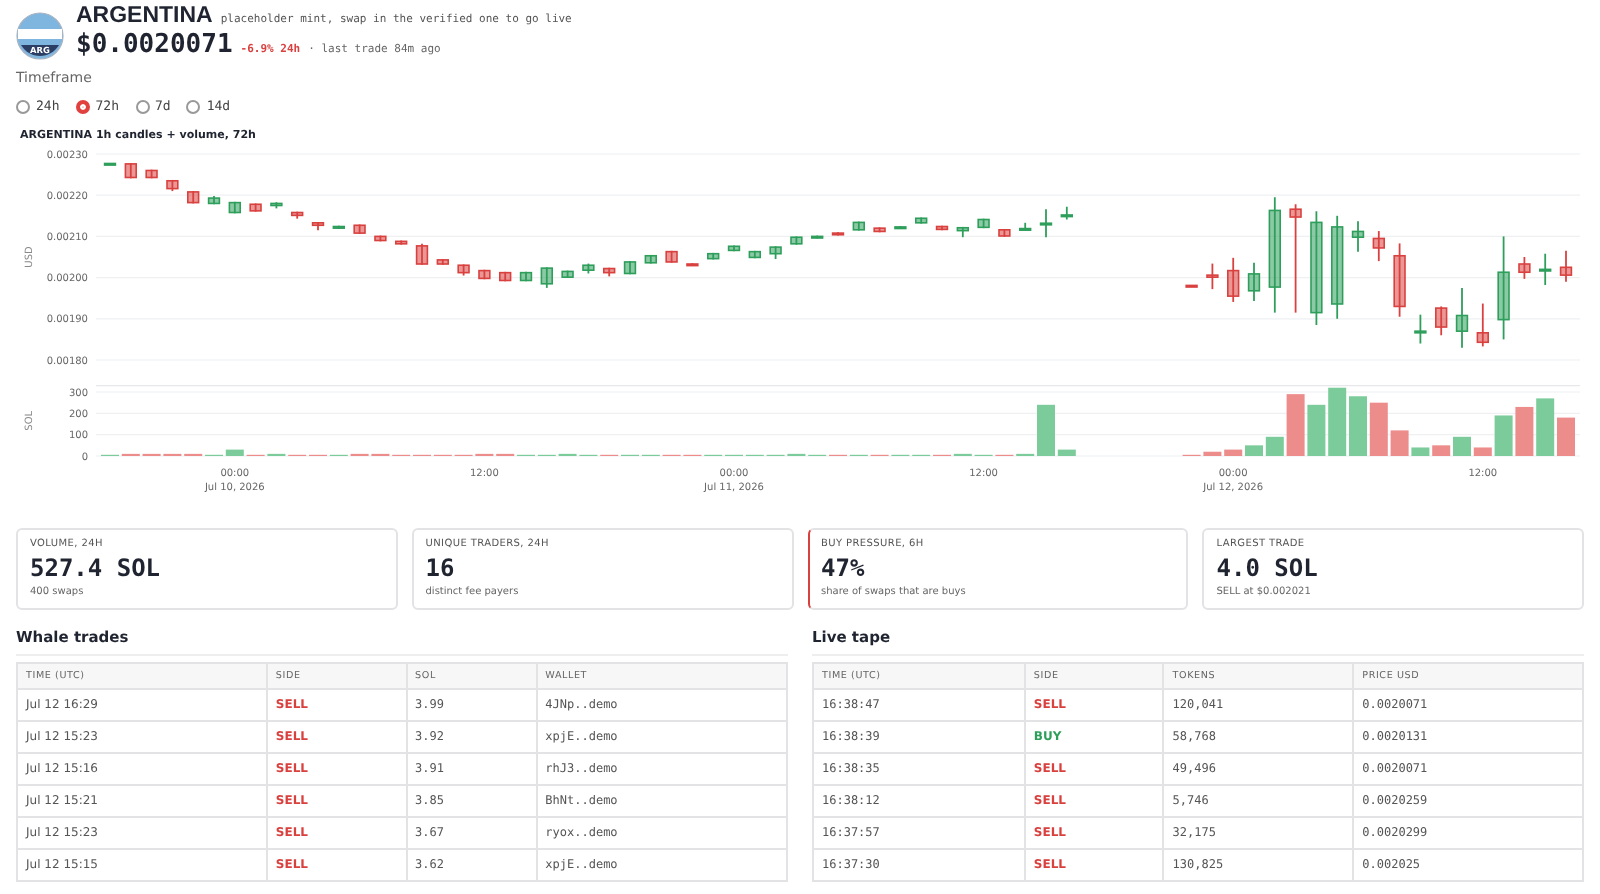  Describe the element at coordinates (96, 568) in the screenshot. I see `stat-value: 527.4 SOL` at that location.